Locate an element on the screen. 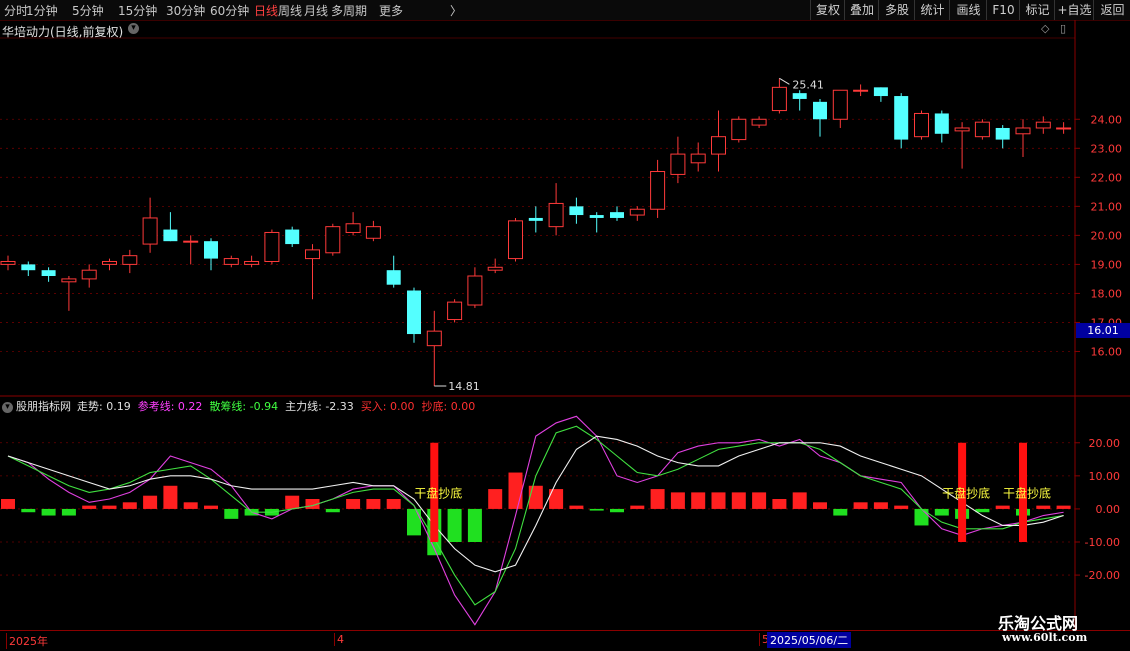  toolbar-item-2: 5分钟 is located at coordinates (88, 10).